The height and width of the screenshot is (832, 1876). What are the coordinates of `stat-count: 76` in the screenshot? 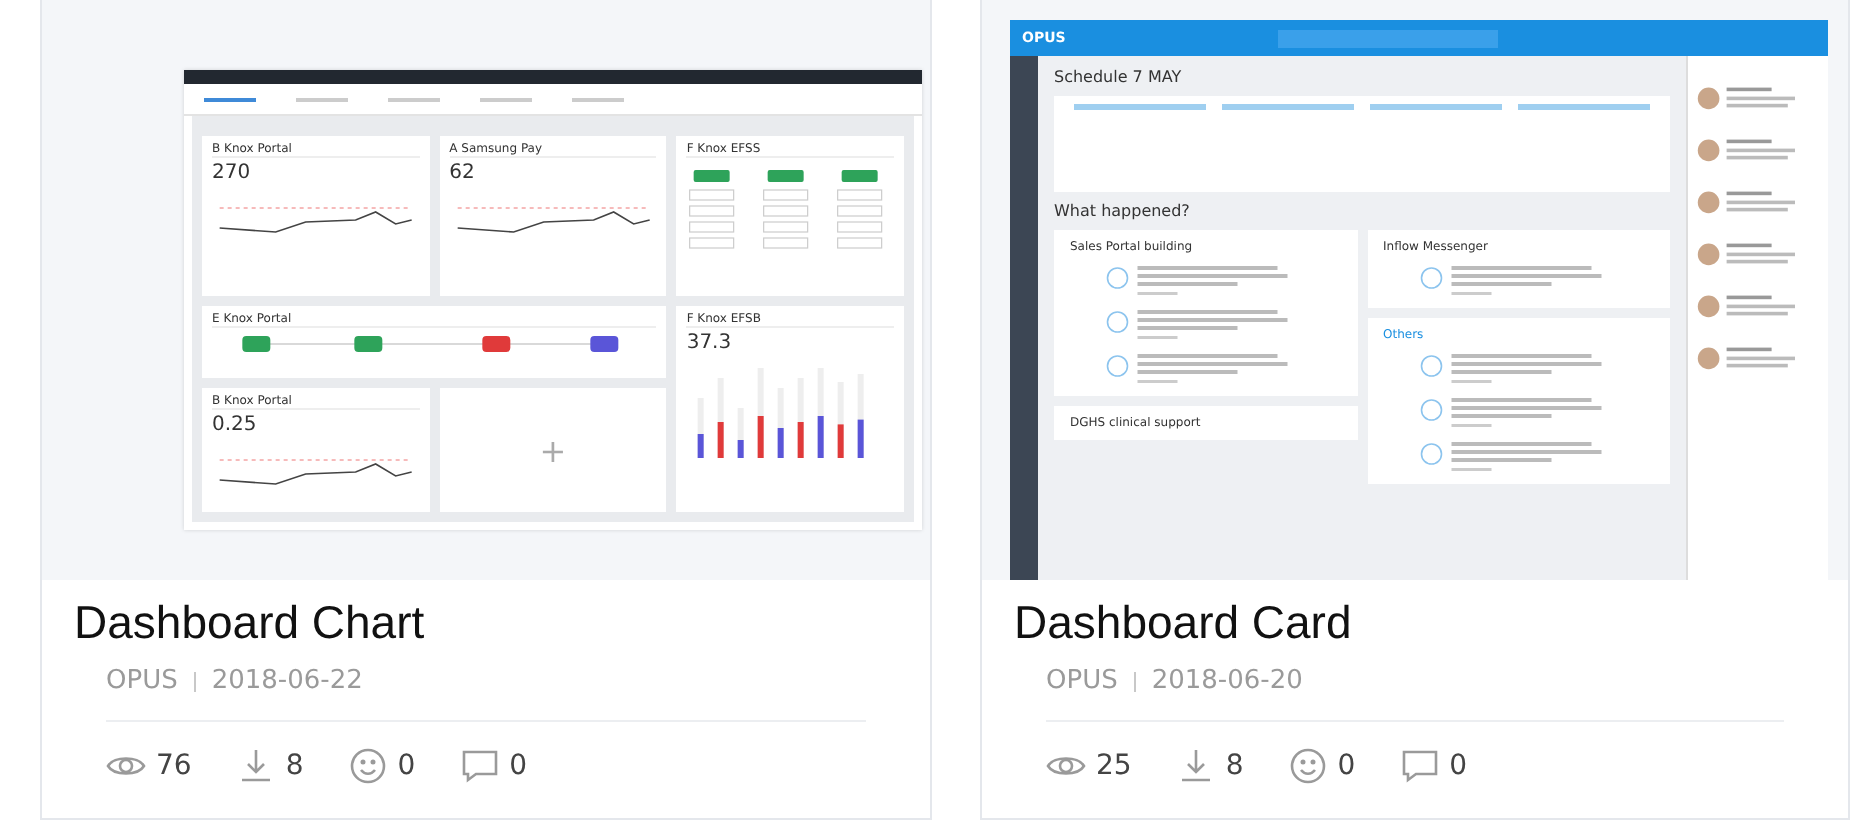 It's located at (174, 766).